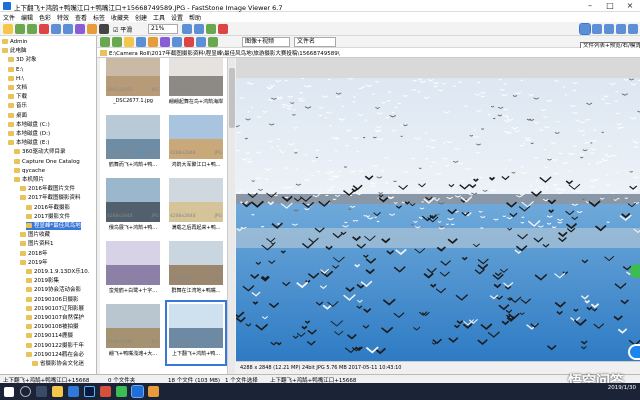  What do you see at coordinates (187, 29) in the screenshot?
I see `zoom-in-icon` at bounding box center [187, 29].